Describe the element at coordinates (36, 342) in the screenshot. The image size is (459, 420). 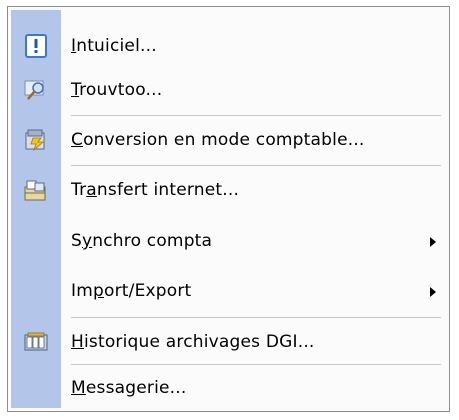
I see `archive-icon` at that location.